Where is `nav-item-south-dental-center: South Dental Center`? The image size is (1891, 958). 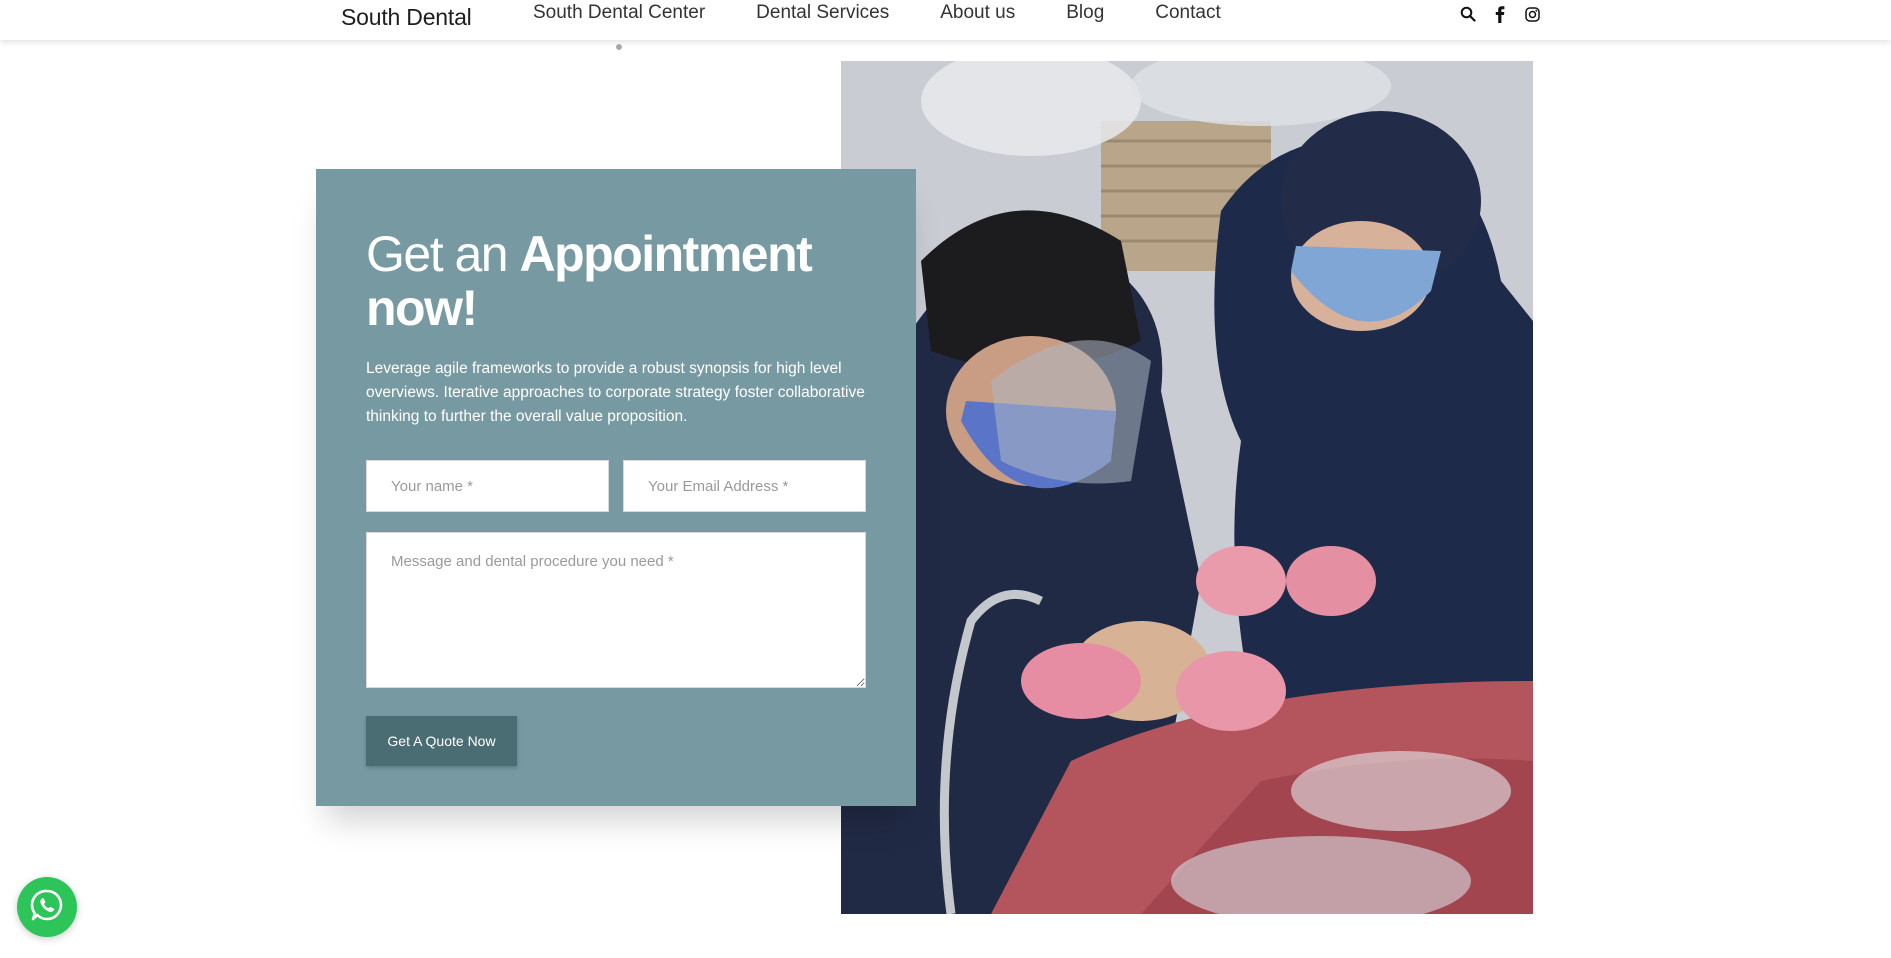 nav-item-south-dental-center: South Dental Center is located at coordinates (619, 26).